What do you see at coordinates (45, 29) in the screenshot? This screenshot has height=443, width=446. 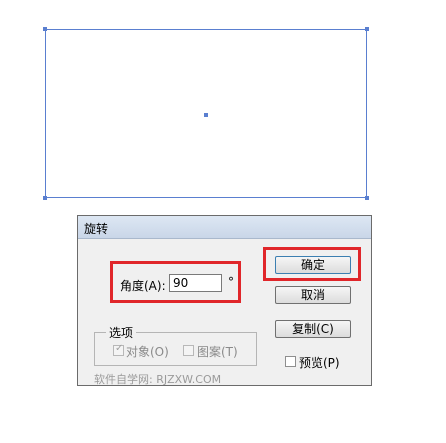 I see `resize-handle-top-left` at bounding box center [45, 29].